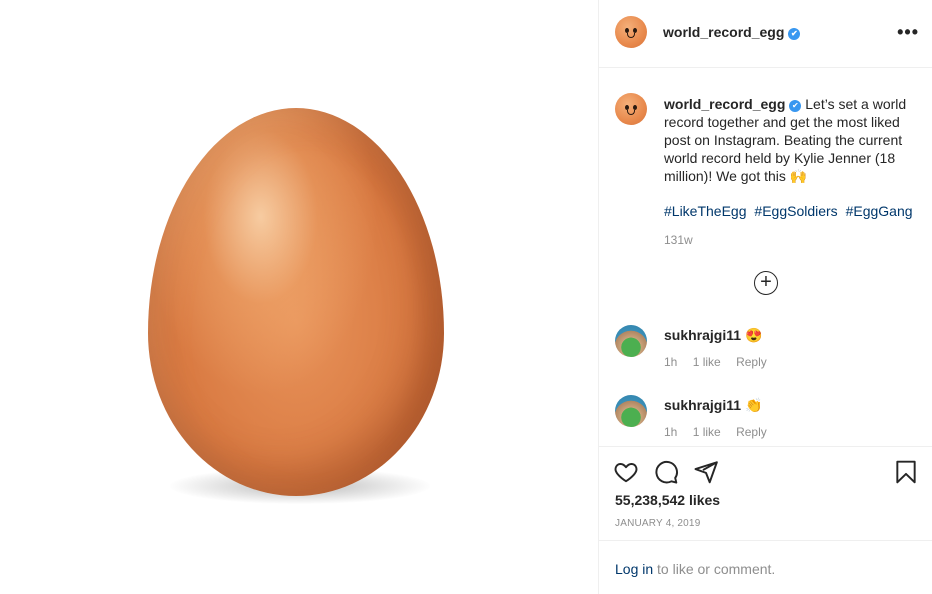  I want to click on comment-line: sukhrajgi11 👏, so click(713, 405).